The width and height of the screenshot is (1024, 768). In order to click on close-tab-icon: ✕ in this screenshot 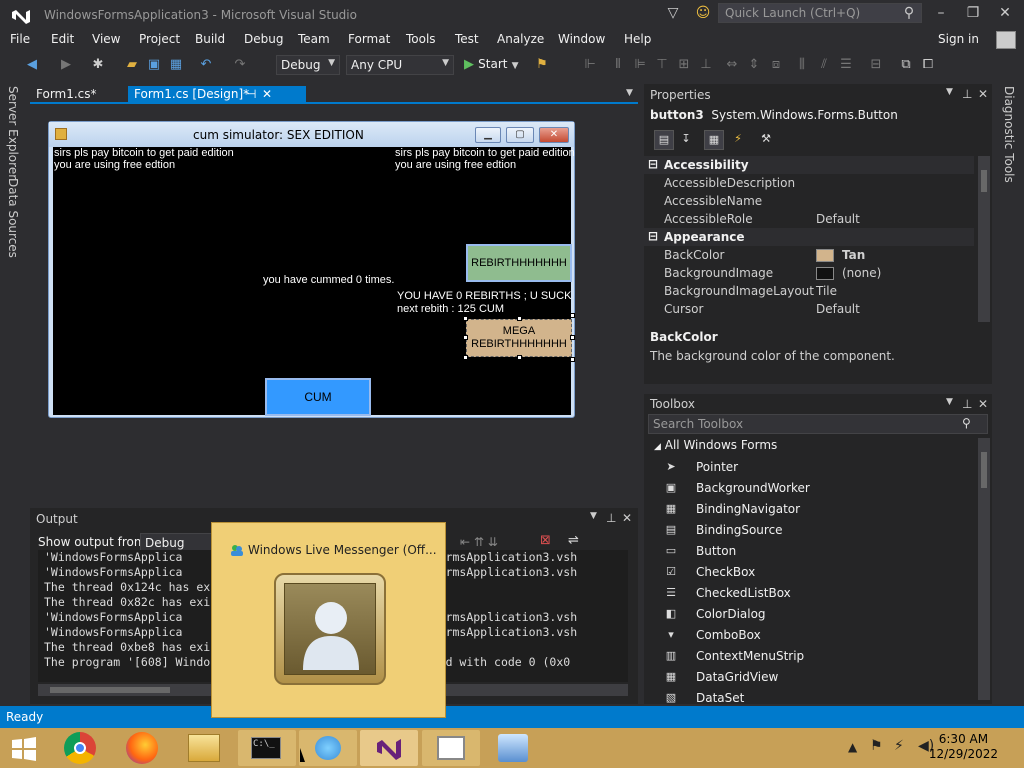, I will do `click(267, 94)`.